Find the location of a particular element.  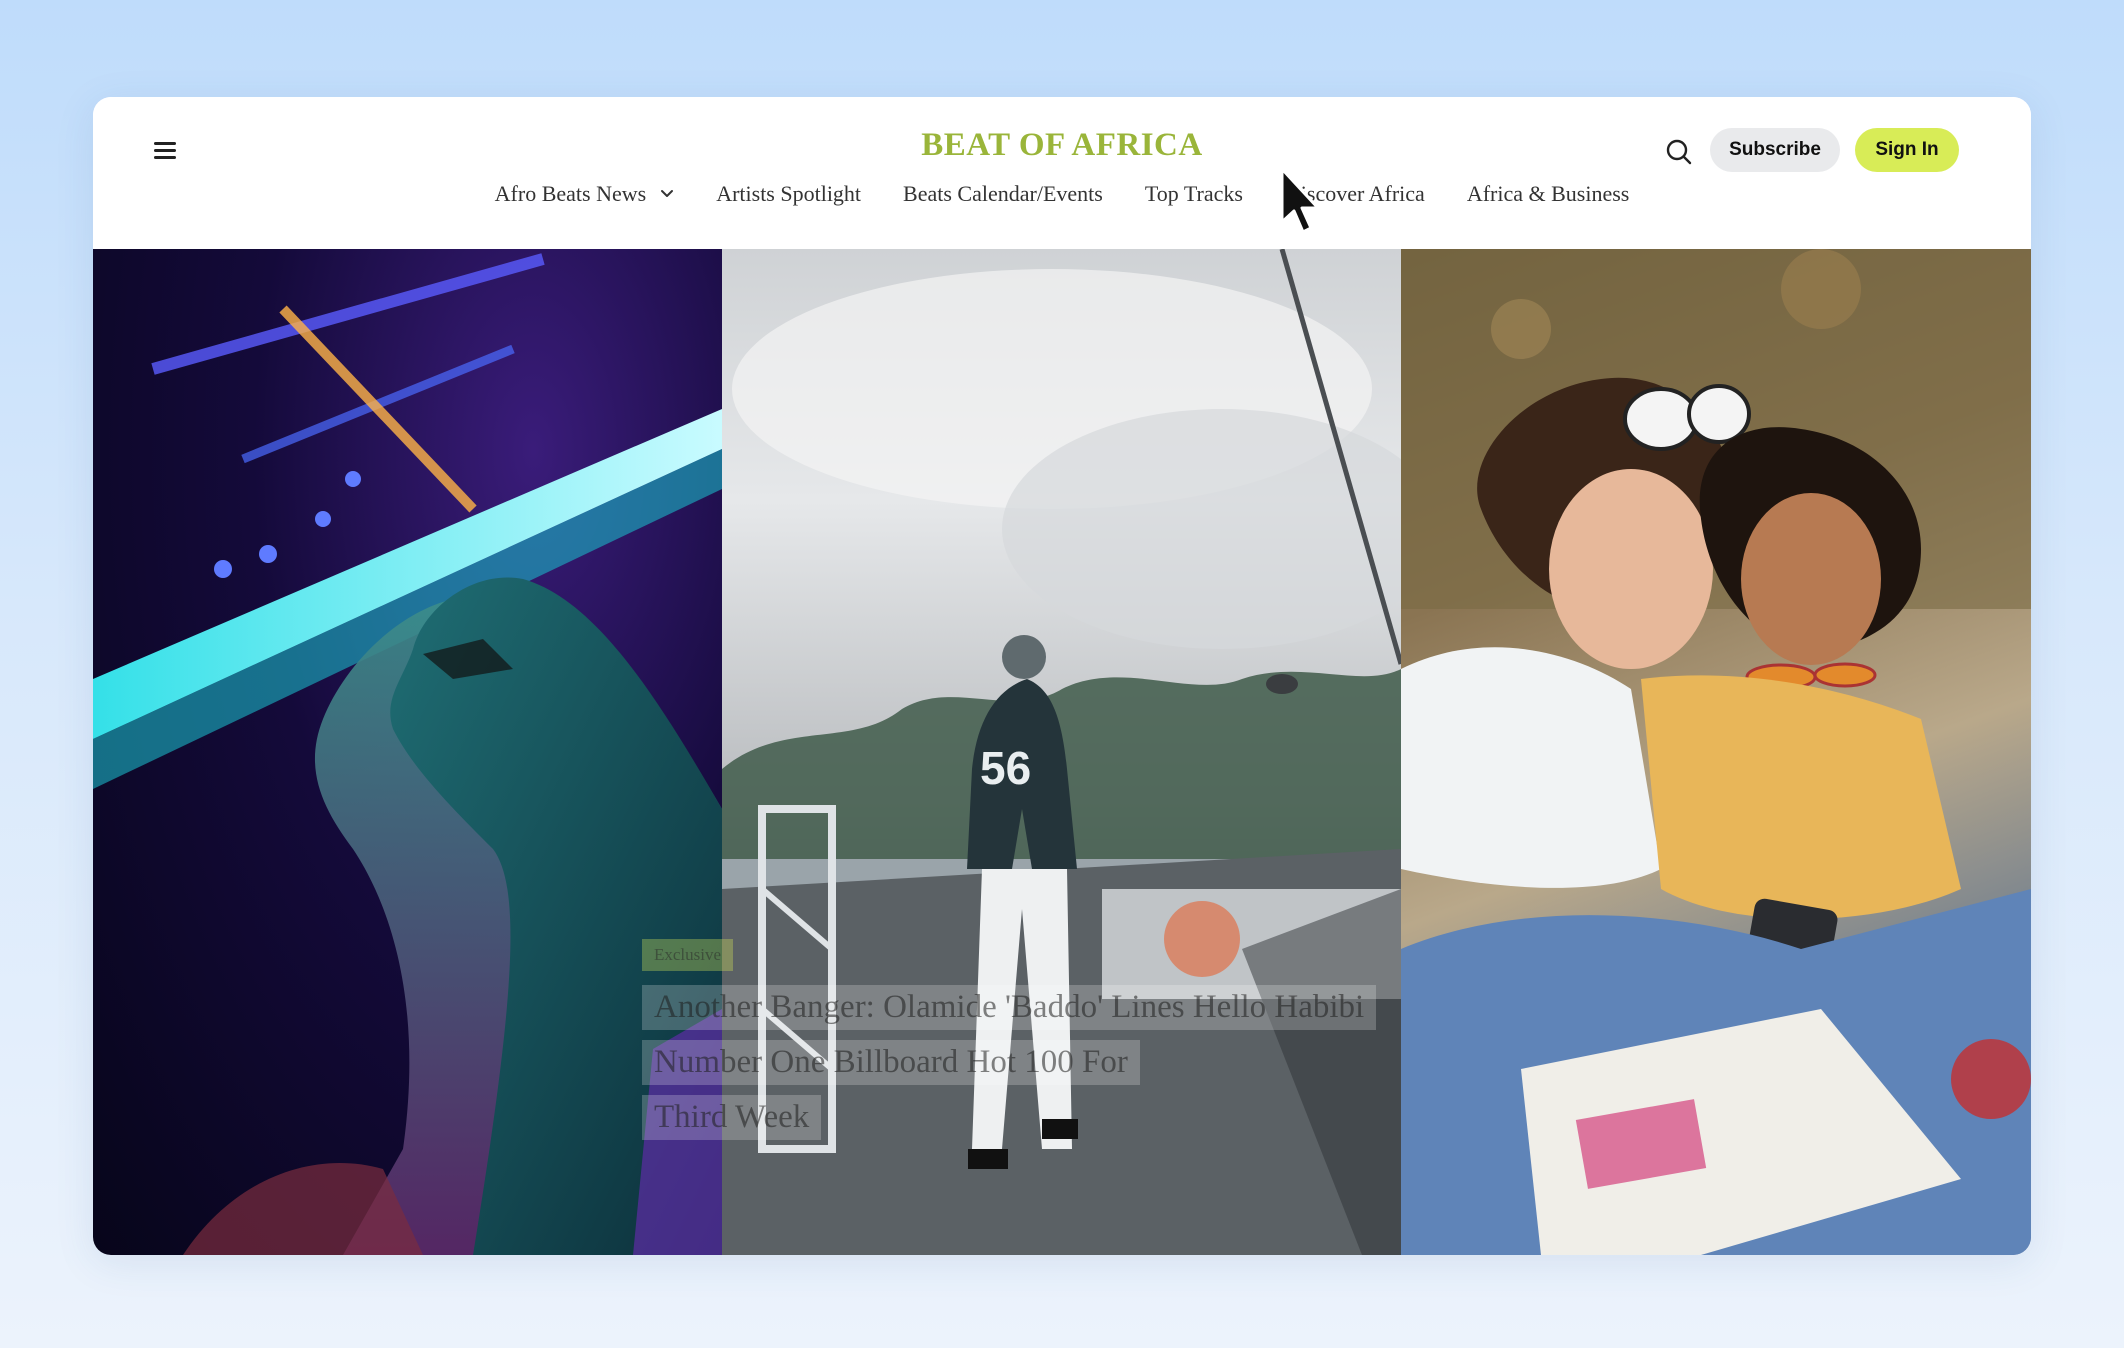

svg-text: 56 is located at coordinates (1005, 768).